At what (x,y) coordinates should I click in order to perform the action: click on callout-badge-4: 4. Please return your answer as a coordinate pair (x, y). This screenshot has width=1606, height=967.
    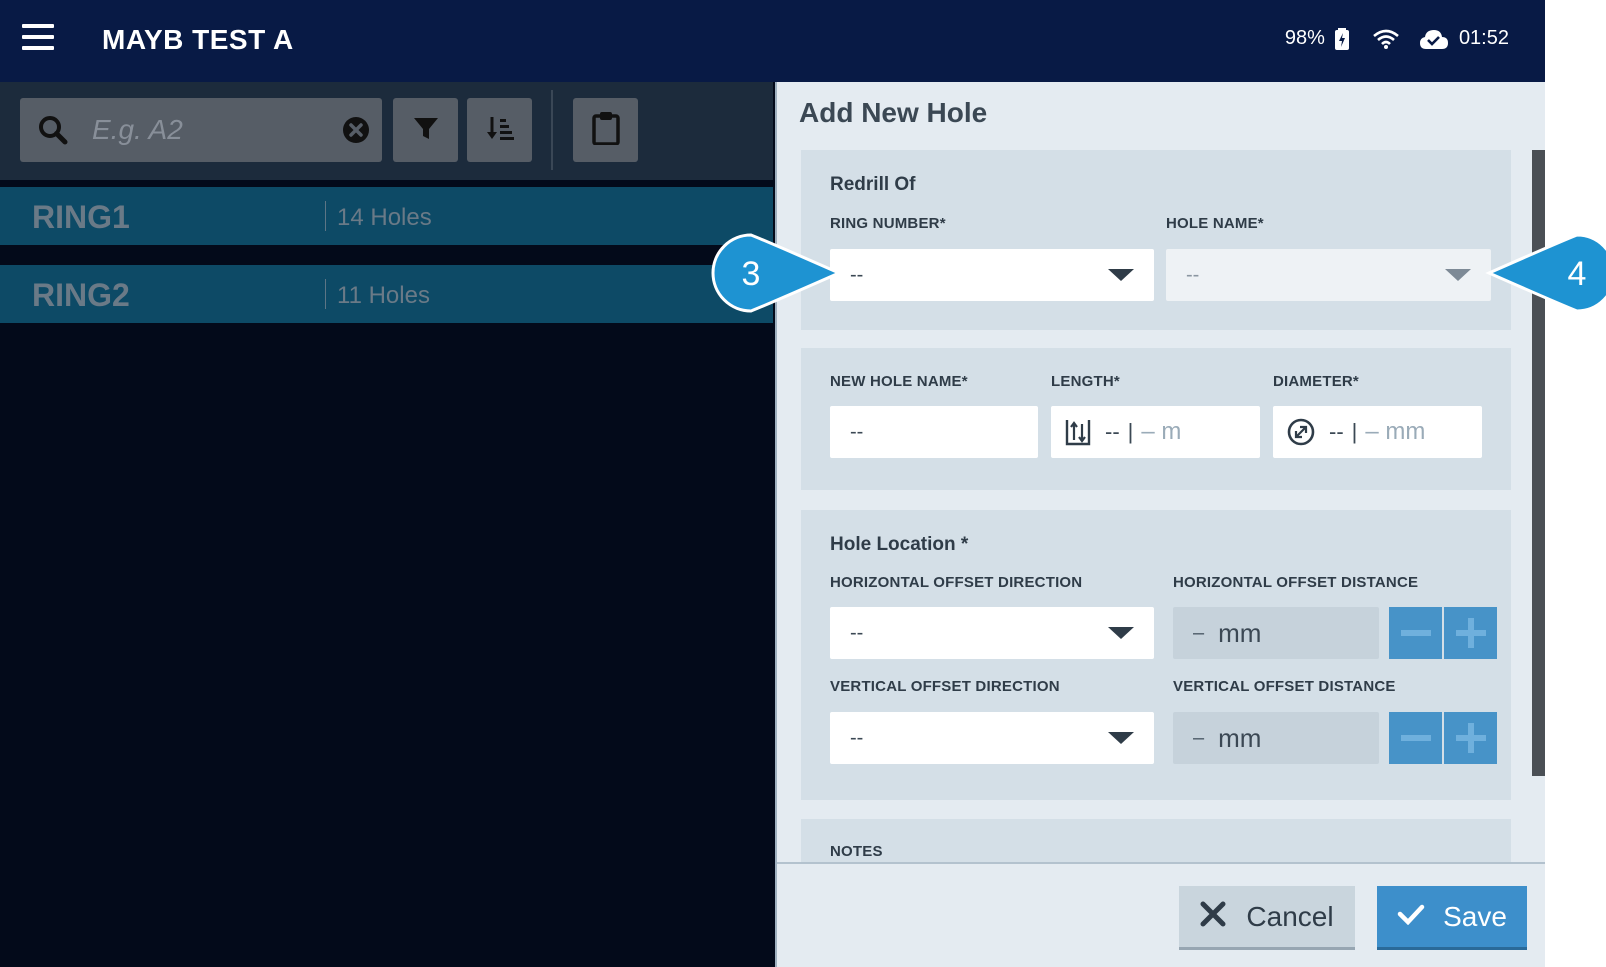
    Looking at the image, I should click on (1545, 273).